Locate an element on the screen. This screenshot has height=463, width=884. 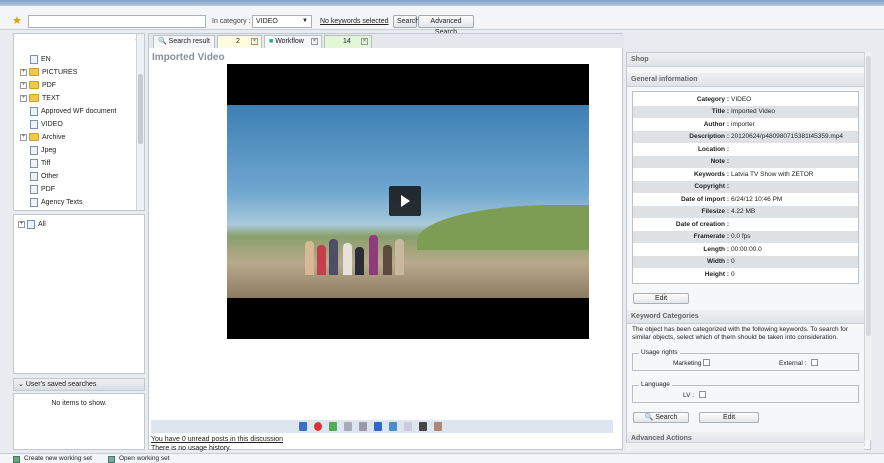
download-icon is located at coordinates (378, 426).